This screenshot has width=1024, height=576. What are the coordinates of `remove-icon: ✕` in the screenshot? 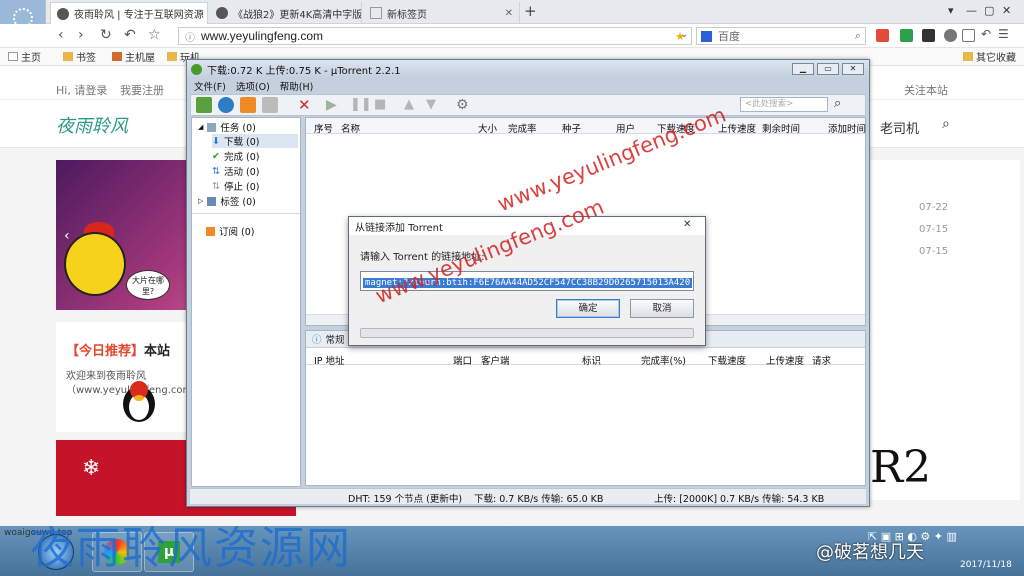 It's located at (306, 105).